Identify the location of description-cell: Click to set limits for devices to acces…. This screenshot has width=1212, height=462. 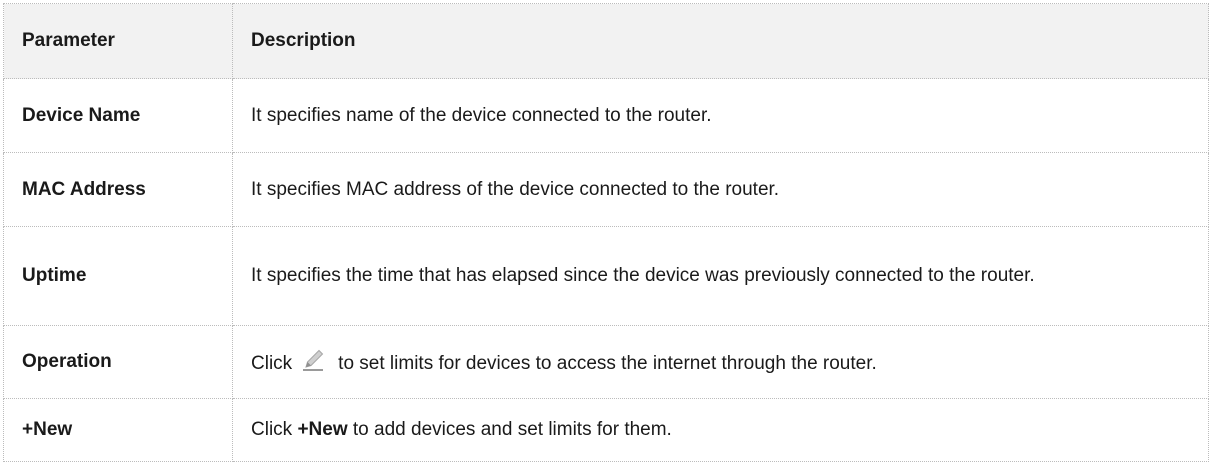
(720, 362).